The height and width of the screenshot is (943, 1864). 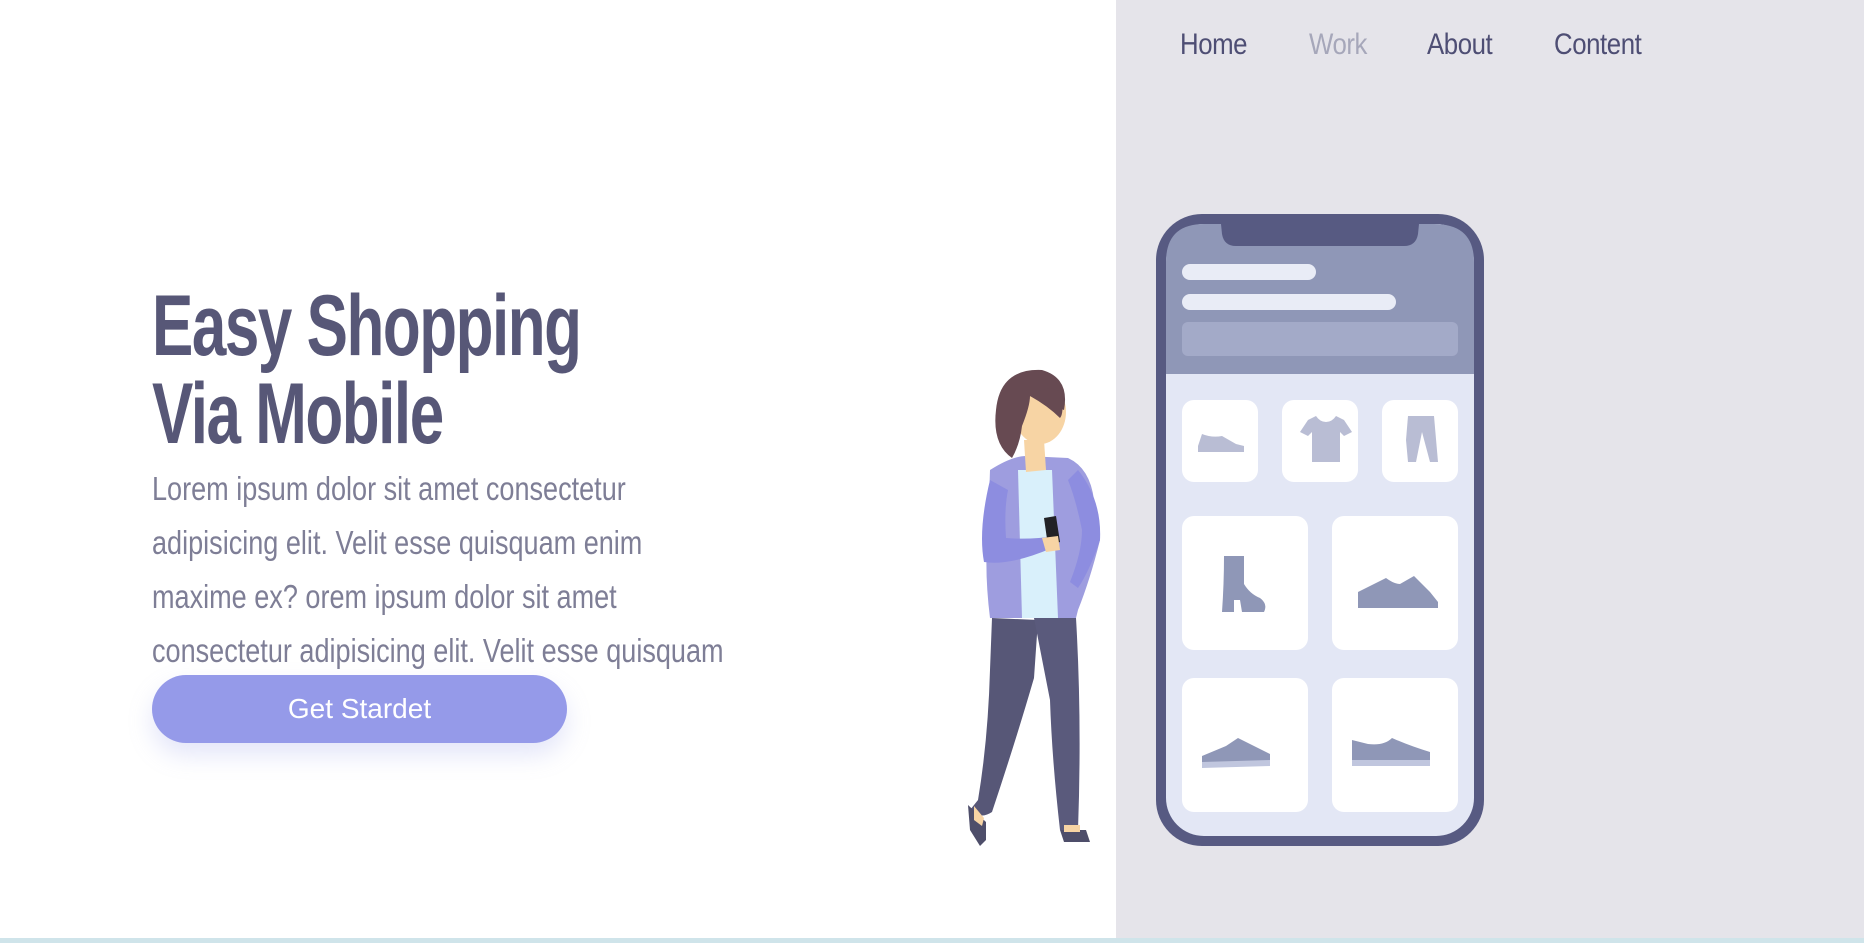 What do you see at coordinates (1338, 45) in the screenshot?
I see `nav-work-link: Work` at bounding box center [1338, 45].